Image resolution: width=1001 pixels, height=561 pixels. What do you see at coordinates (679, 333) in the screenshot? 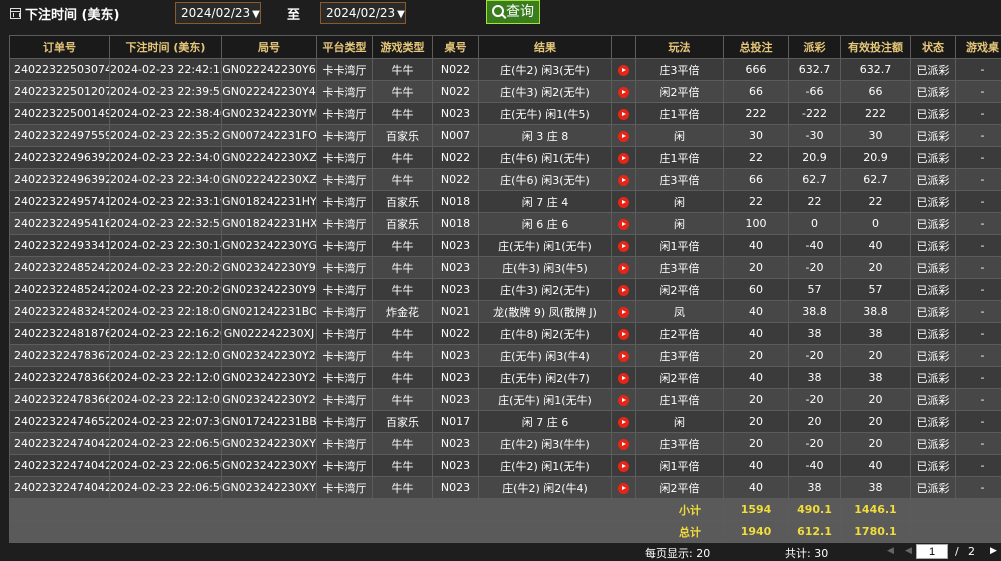
I see `cell-play-type: 庄2平倍` at bounding box center [679, 333].